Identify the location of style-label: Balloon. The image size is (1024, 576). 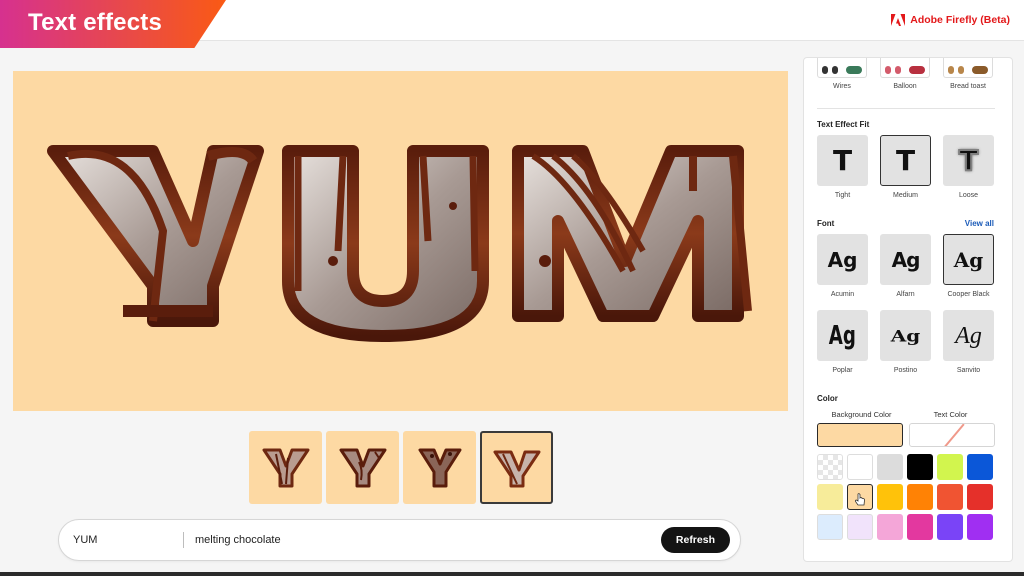
(905, 86).